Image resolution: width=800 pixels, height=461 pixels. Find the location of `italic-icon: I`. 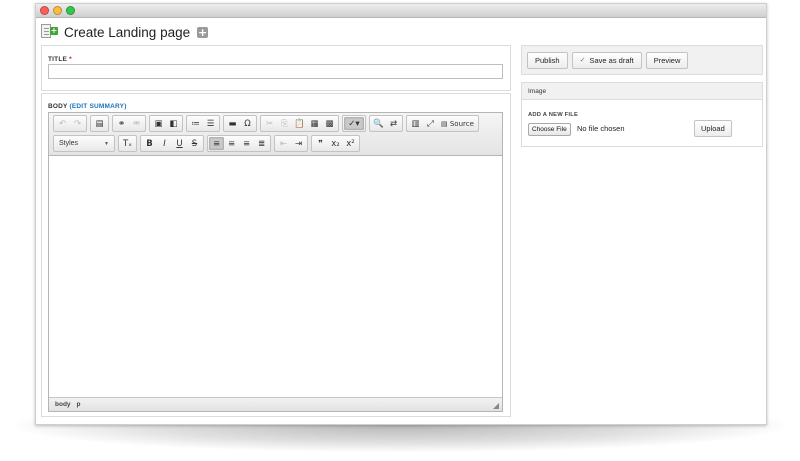

italic-icon: I is located at coordinates (164, 143).